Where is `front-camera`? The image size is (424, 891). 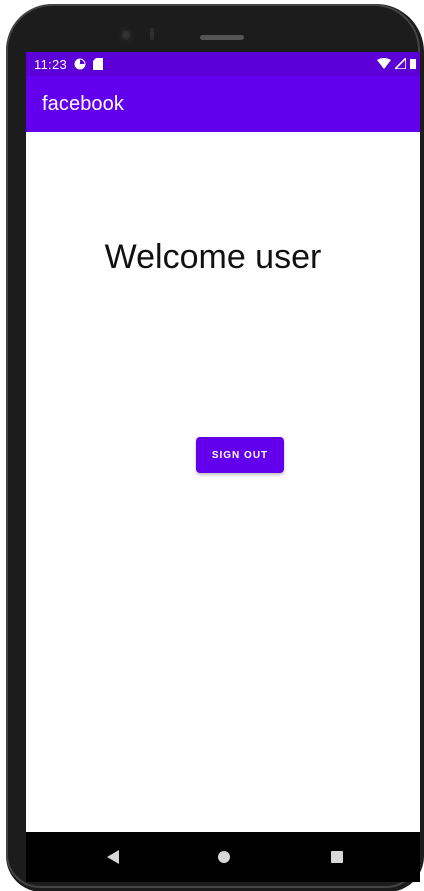
front-camera is located at coordinates (126, 35).